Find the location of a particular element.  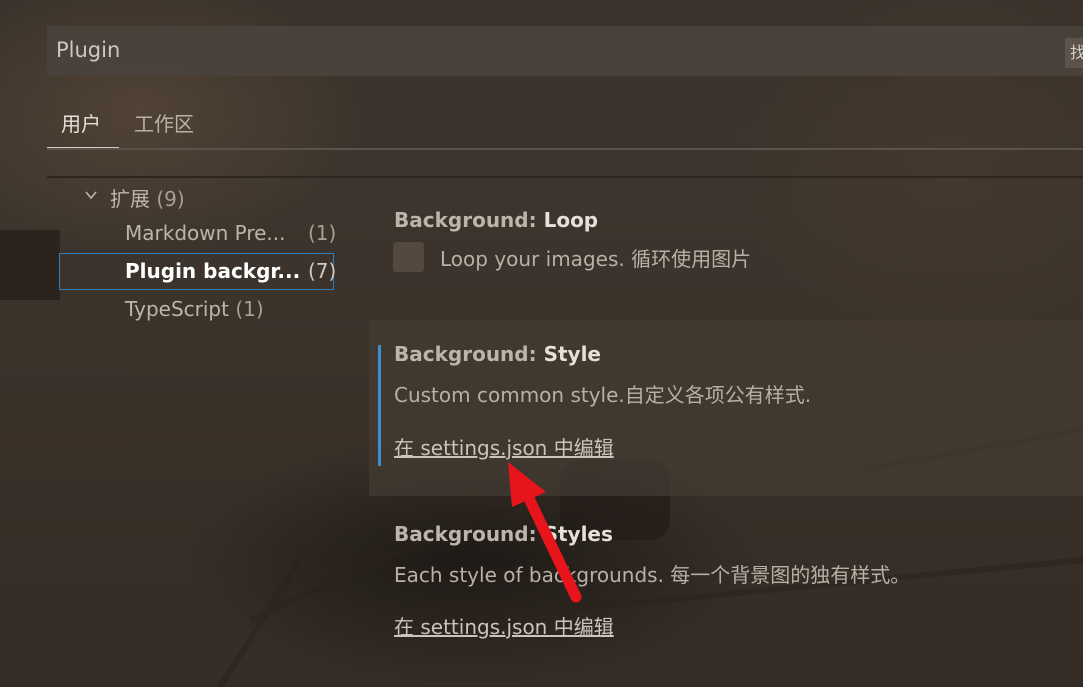

tree-item-label: TypeScript is located at coordinates (177, 309).